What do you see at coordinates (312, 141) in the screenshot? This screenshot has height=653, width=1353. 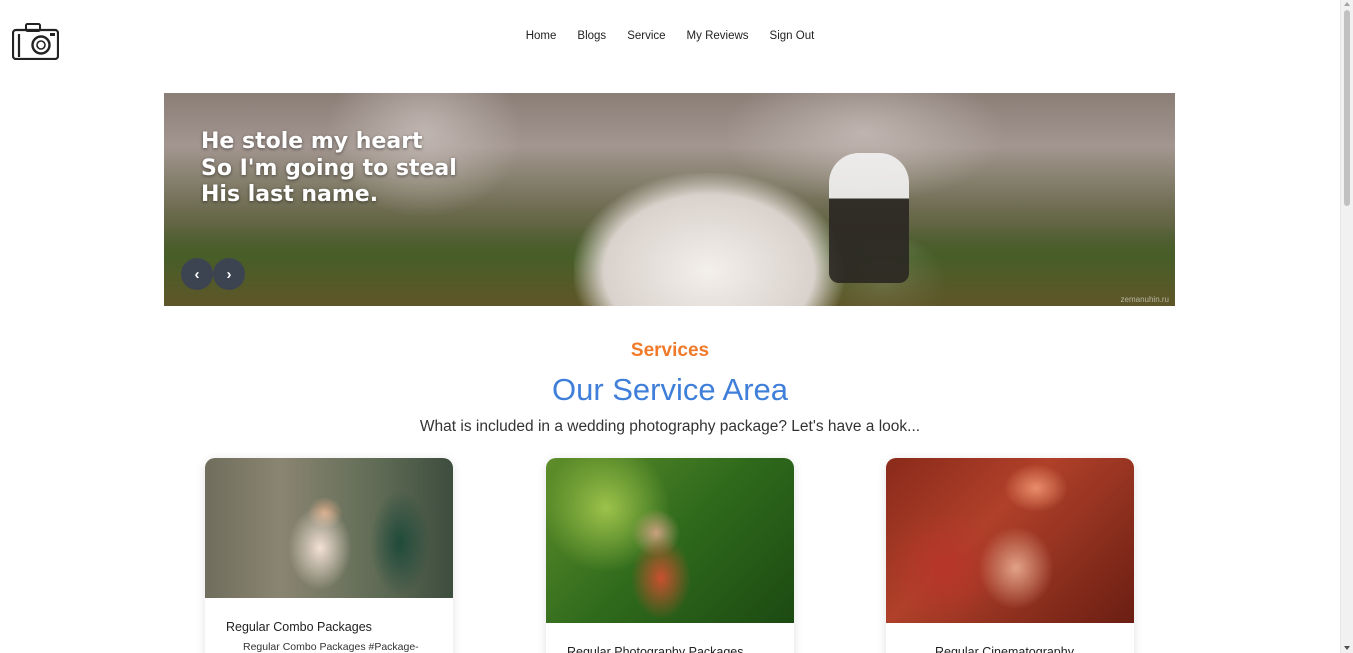 I see `hero-caption-line-1: He stole my heart` at bounding box center [312, 141].